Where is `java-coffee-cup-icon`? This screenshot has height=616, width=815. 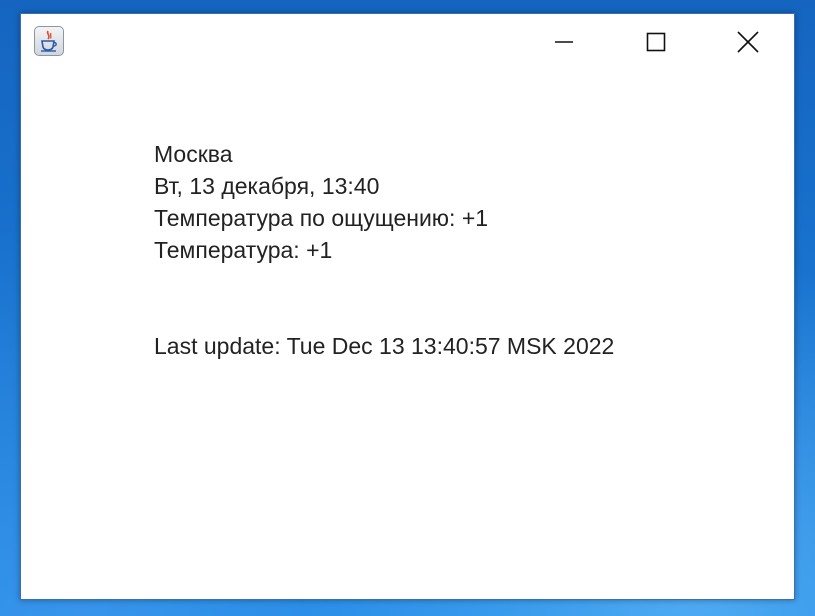 java-coffee-cup-icon is located at coordinates (49, 41).